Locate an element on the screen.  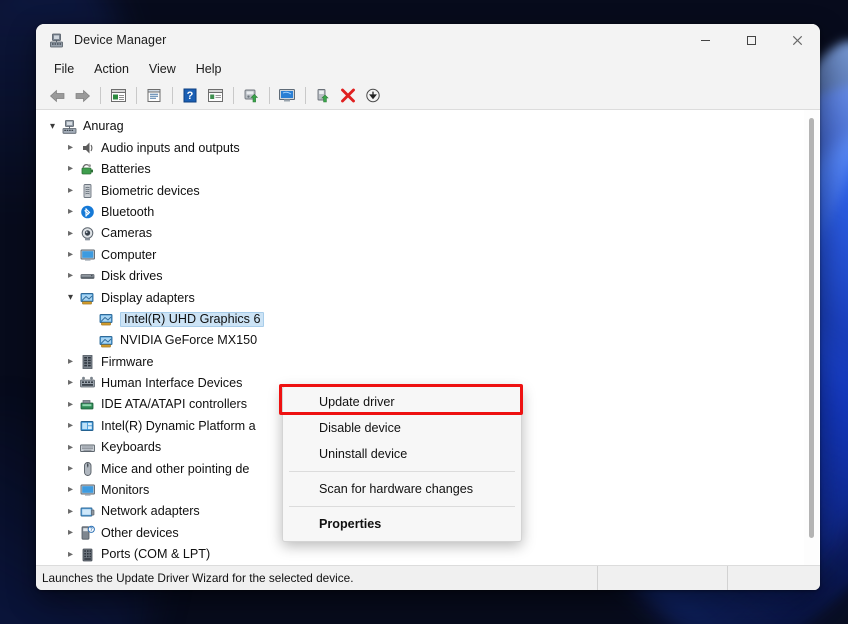
close-button is located at coordinates (797, 40).